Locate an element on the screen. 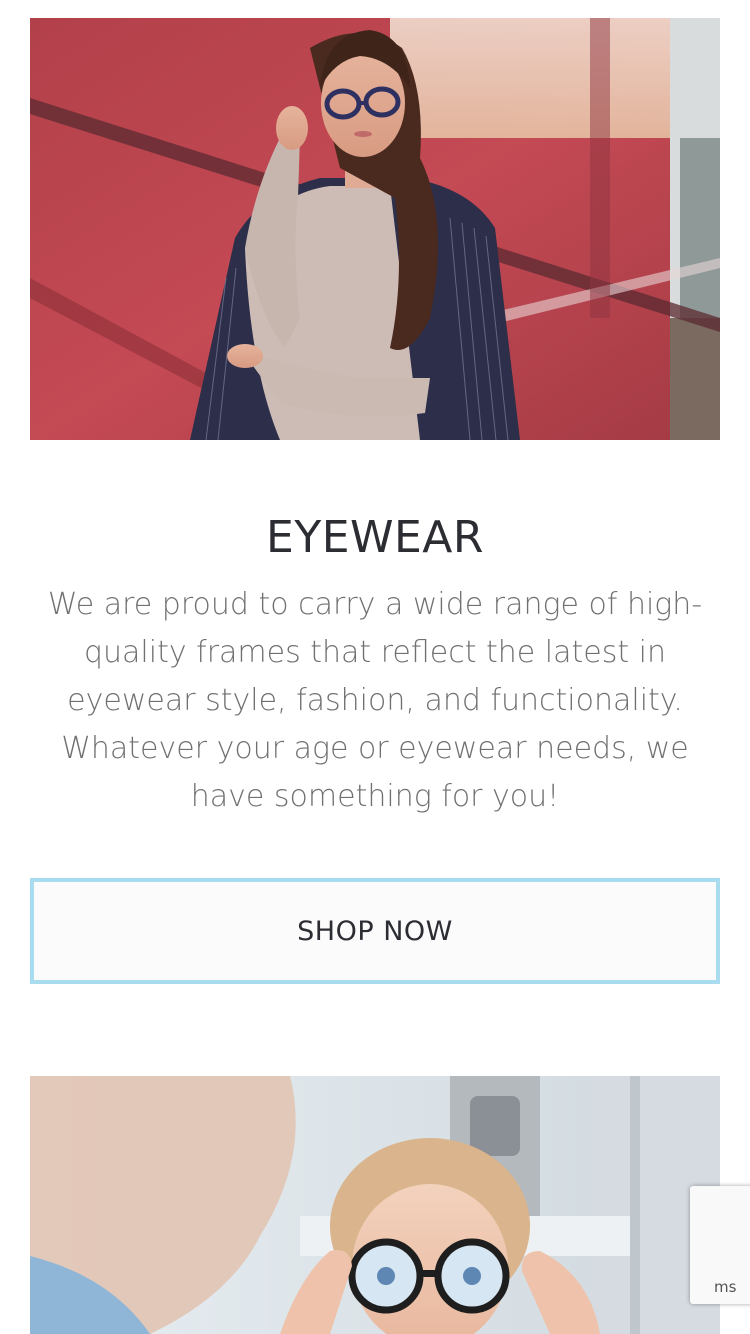  section-title: EYEWEAR is located at coordinates (375, 537).